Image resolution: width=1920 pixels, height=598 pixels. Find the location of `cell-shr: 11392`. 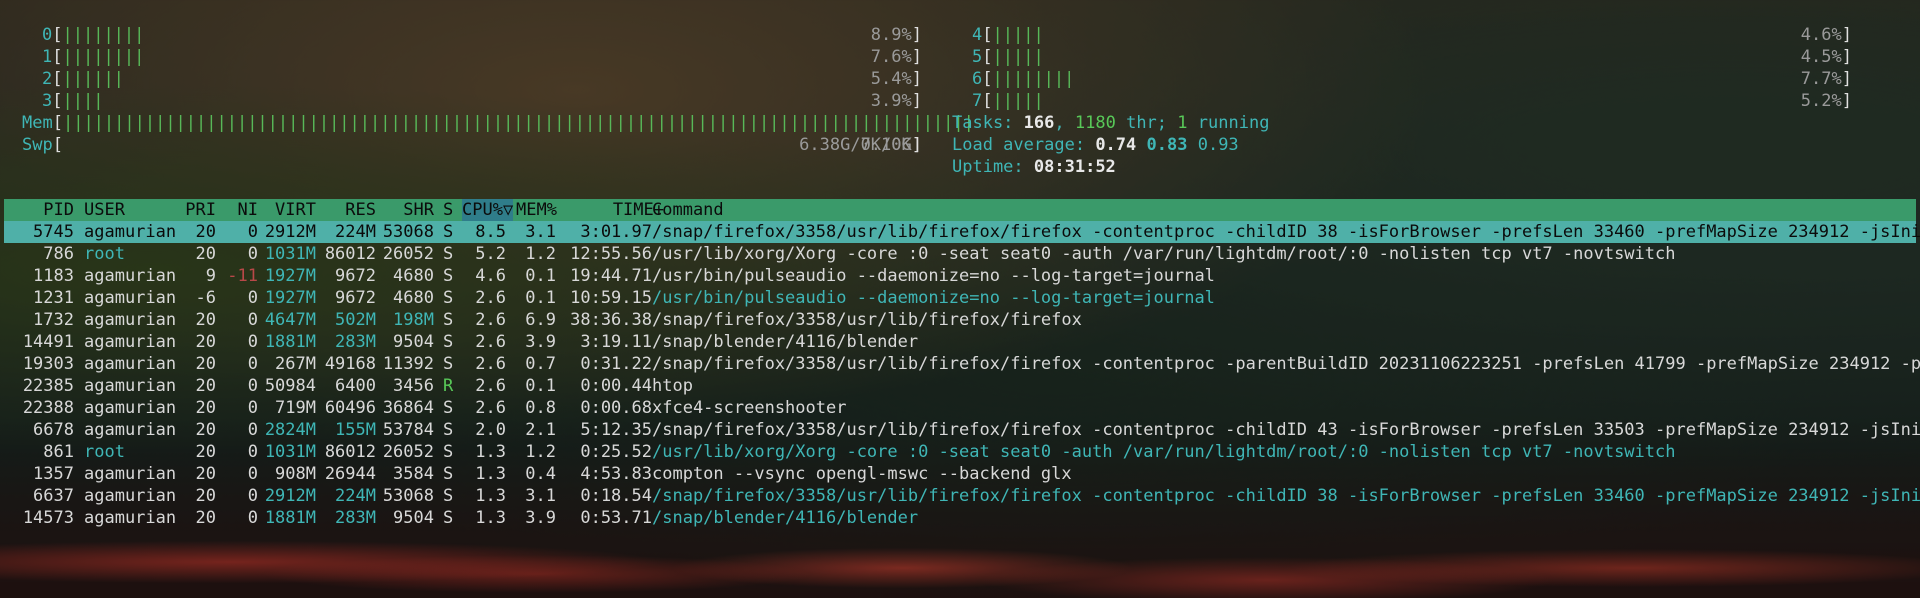

cell-shr: 11392 is located at coordinates (408, 364).